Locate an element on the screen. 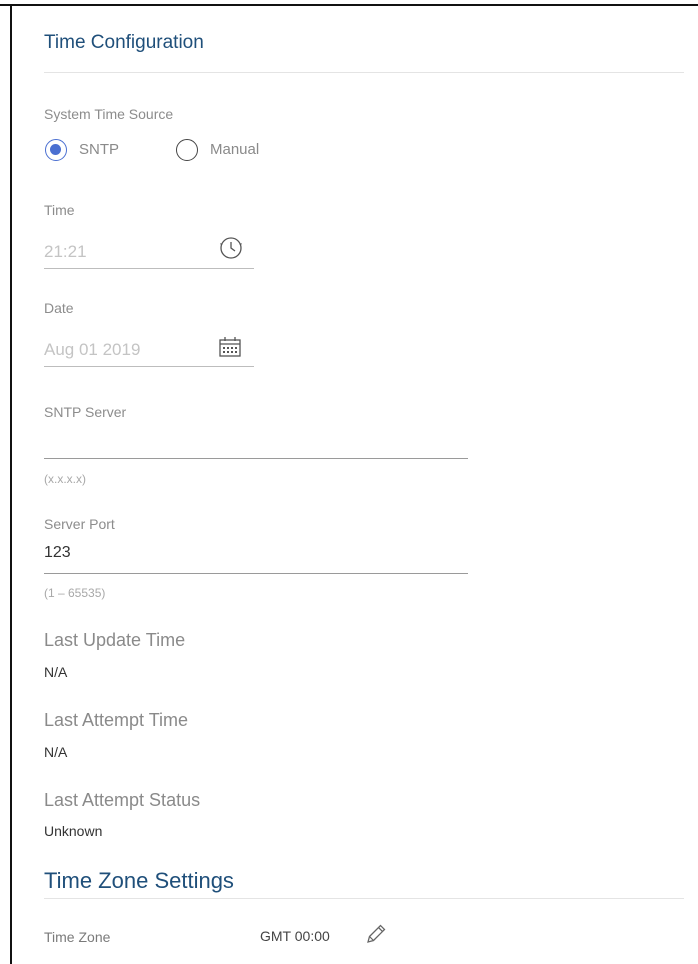 The height and width of the screenshot is (964, 698). date-input: Aug 01 2019 is located at coordinates (92, 350).